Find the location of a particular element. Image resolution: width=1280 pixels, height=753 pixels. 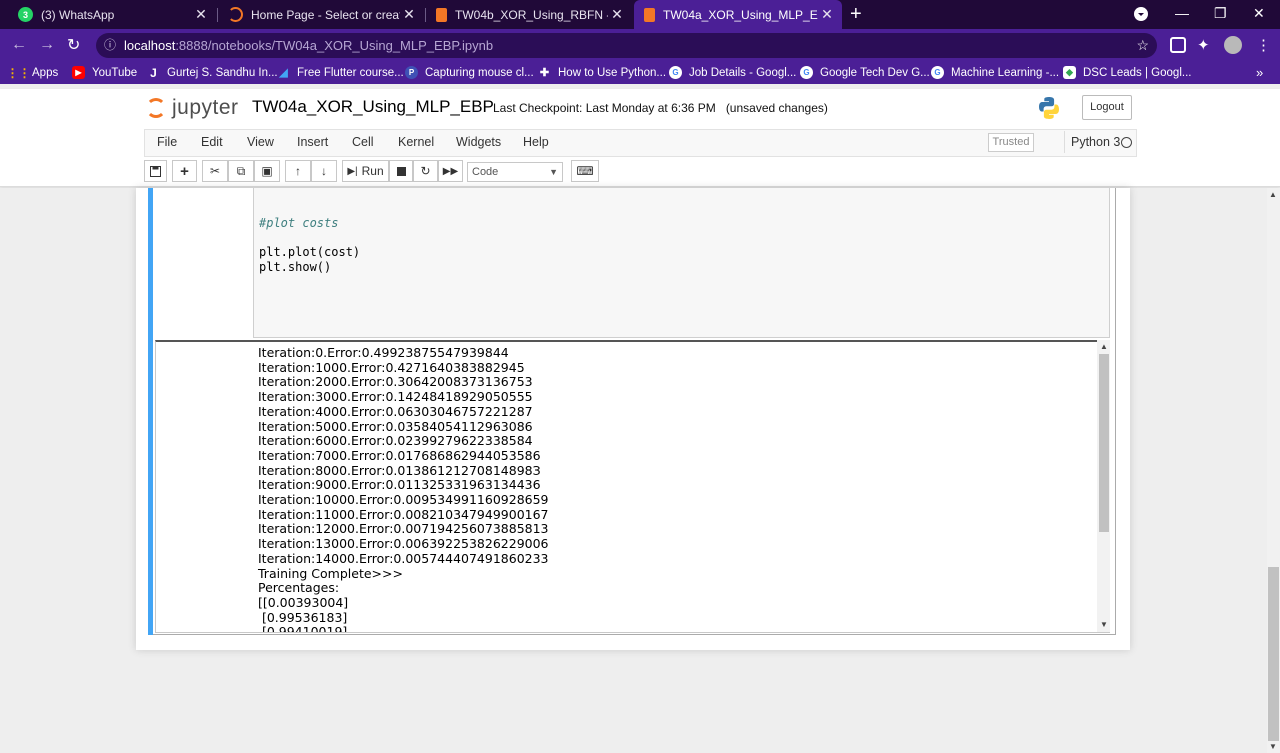

code-line-comment: #plot costs is located at coordinates (298, 223).